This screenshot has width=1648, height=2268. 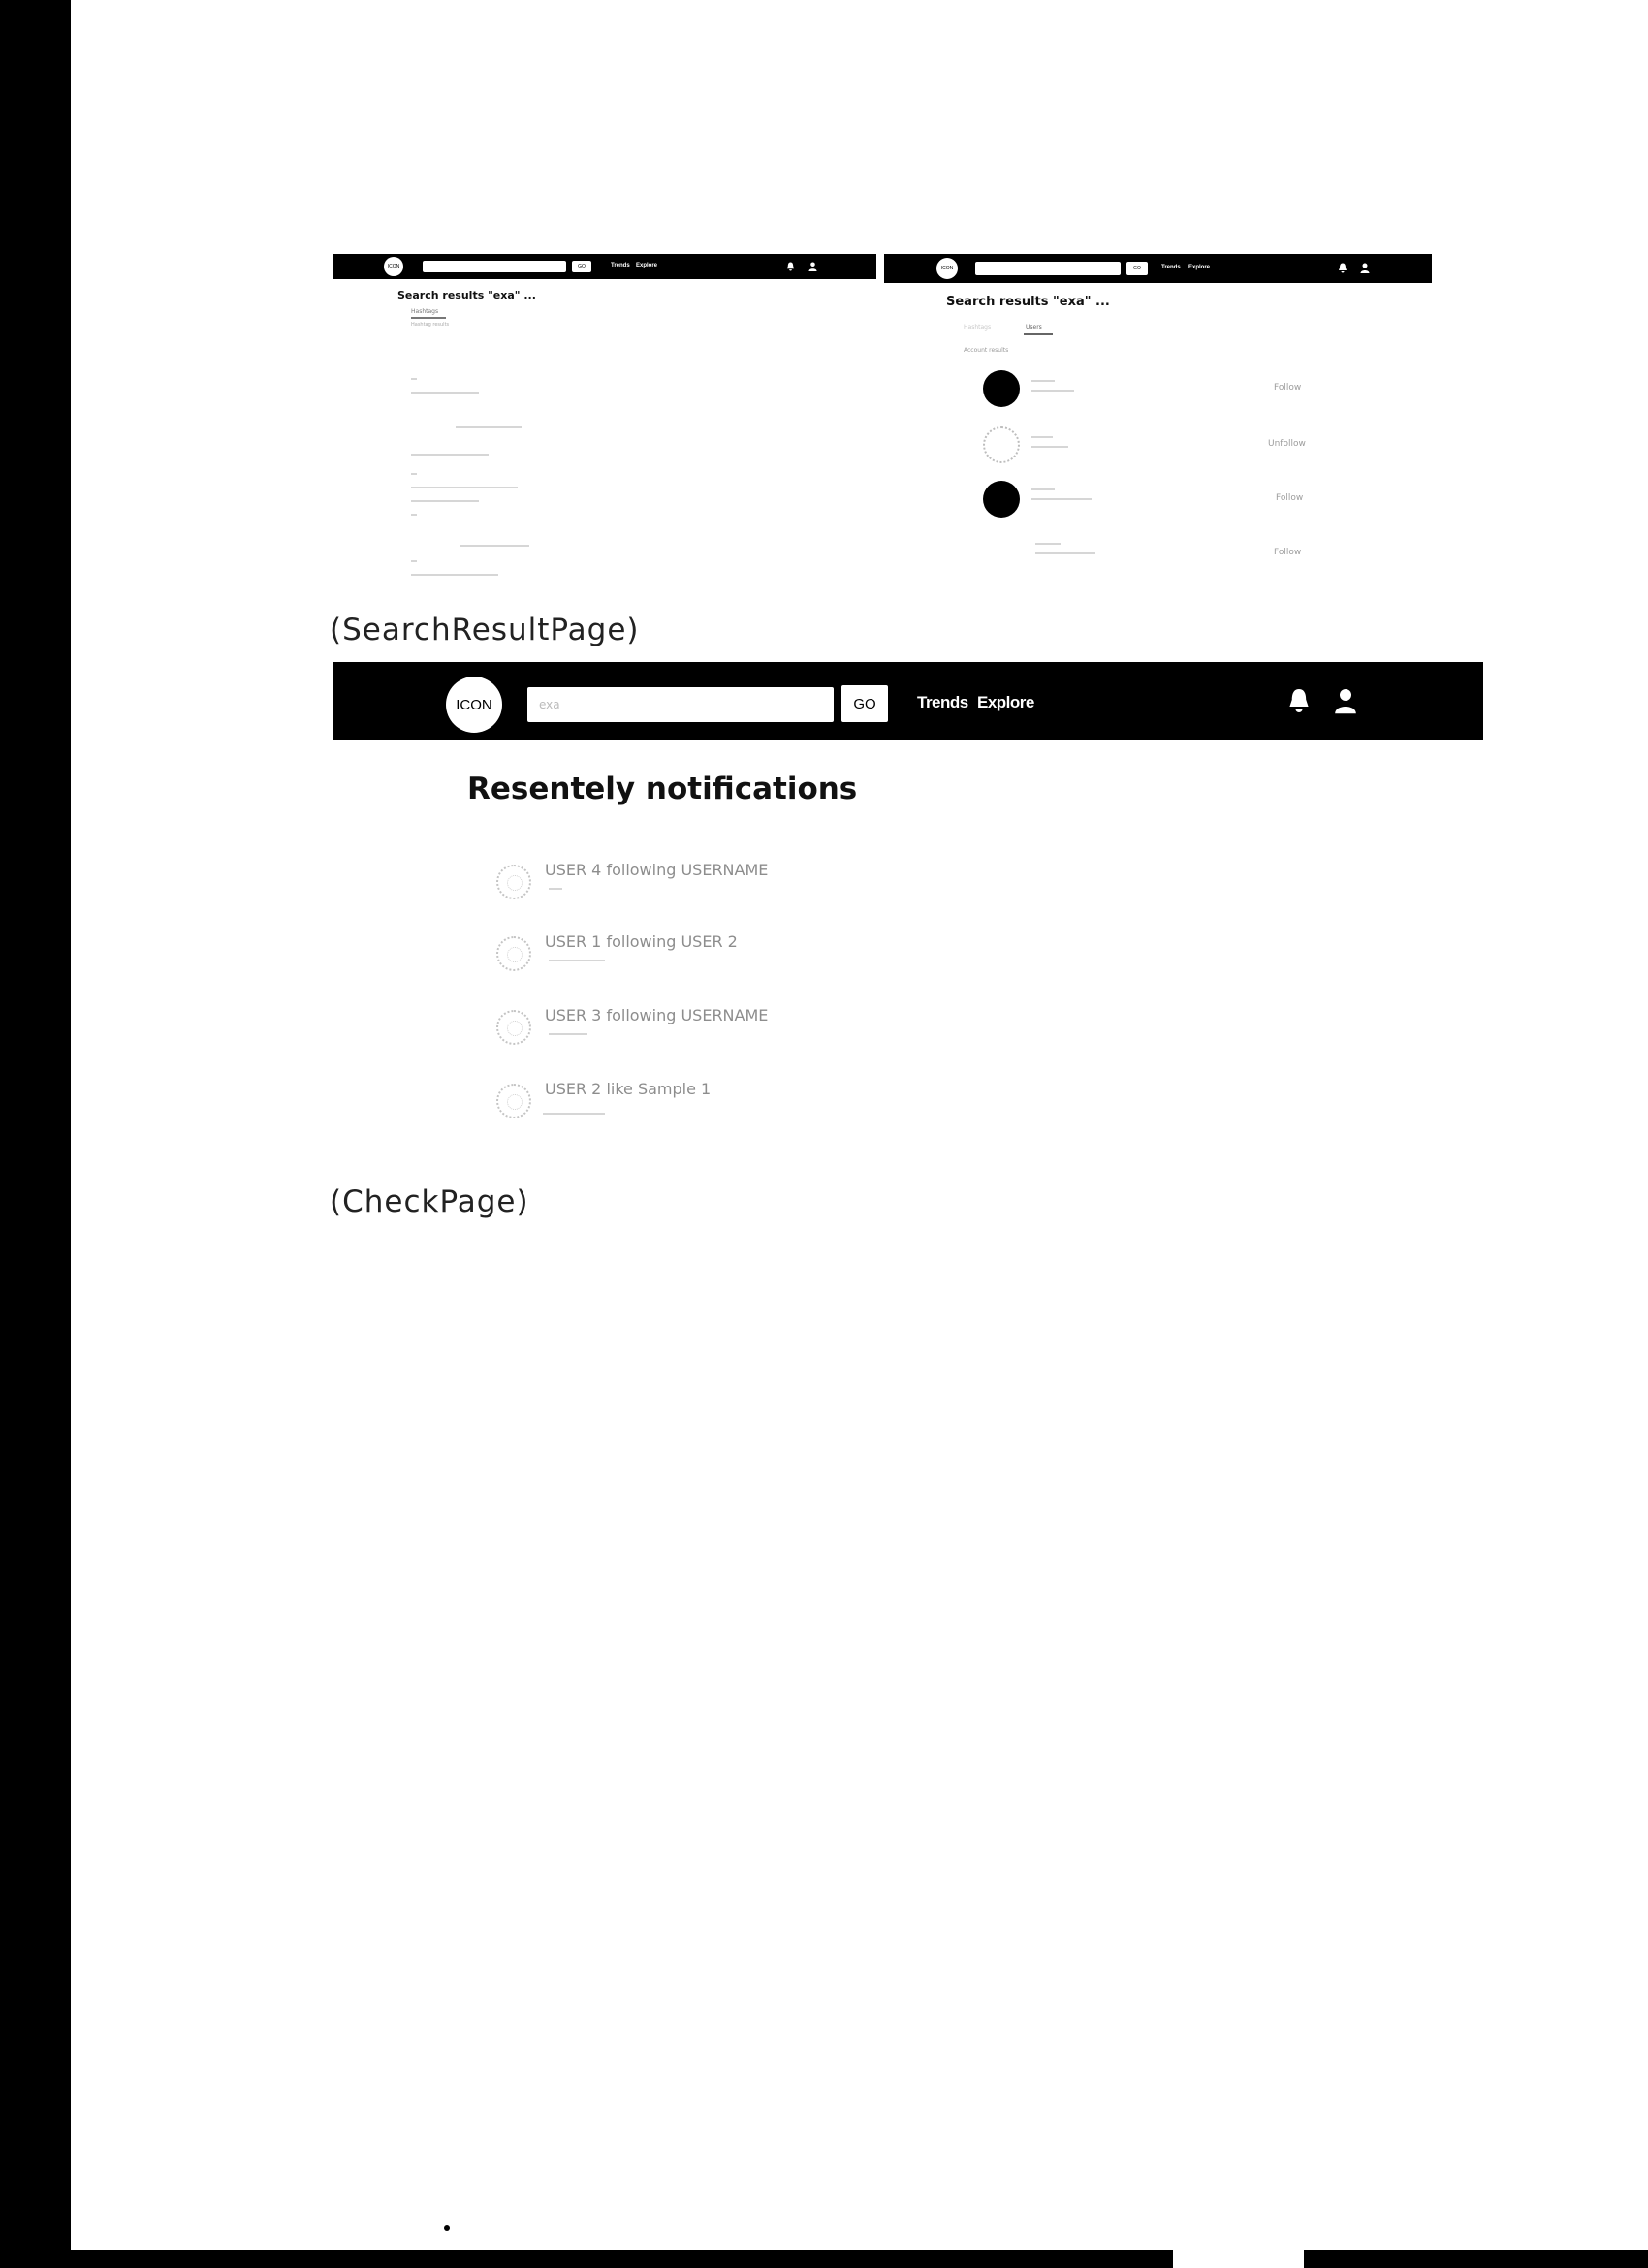 I want to click on notification-text: USER 3 following USERNAME, so click(x=657, y=1015).